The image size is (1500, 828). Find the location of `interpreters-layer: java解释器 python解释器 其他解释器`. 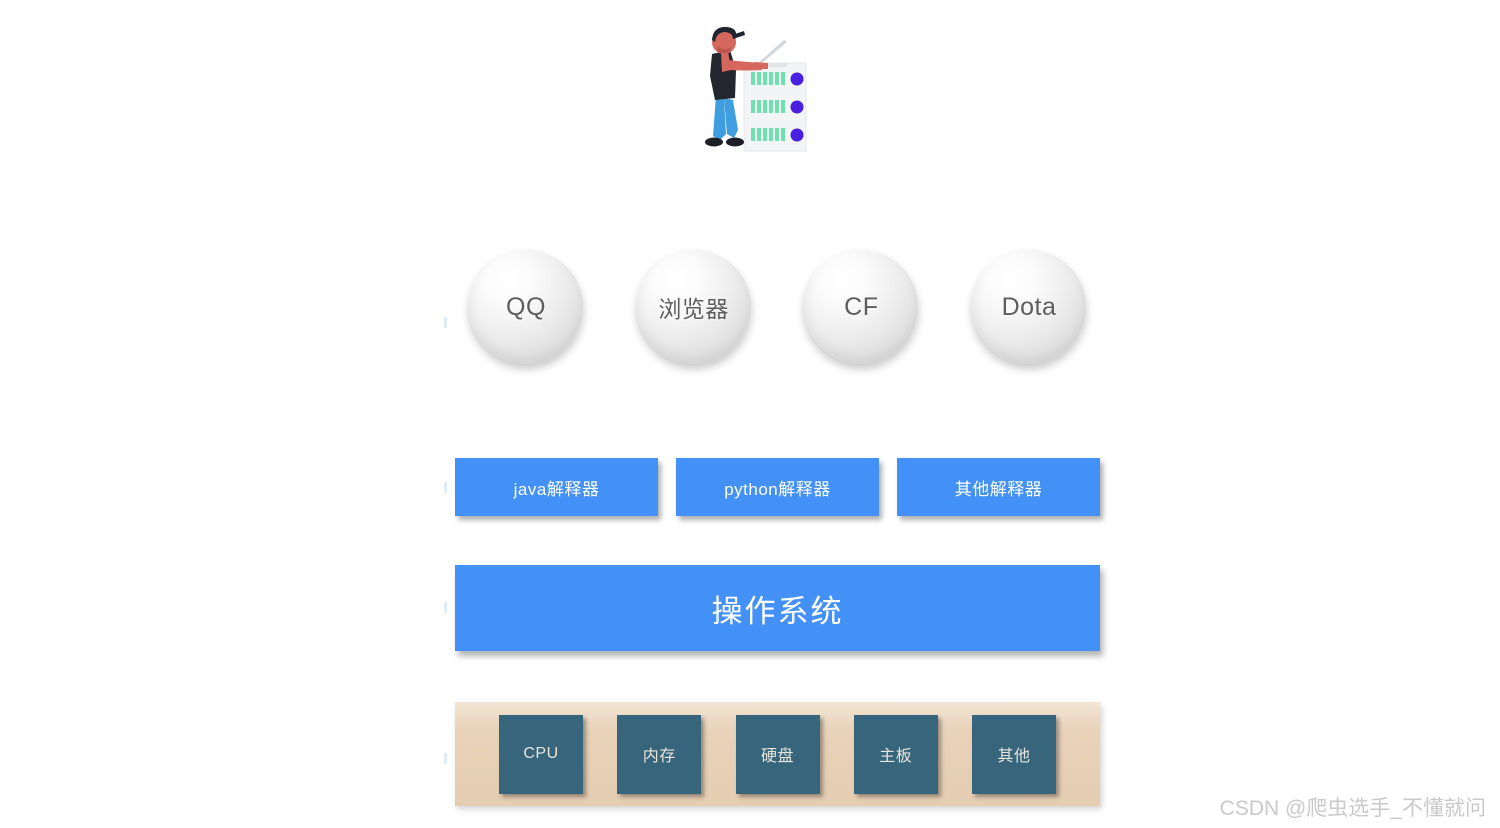

interpreters-layer: java解释器 python解释器 其他解释器 is located at coordinates (777, 487).